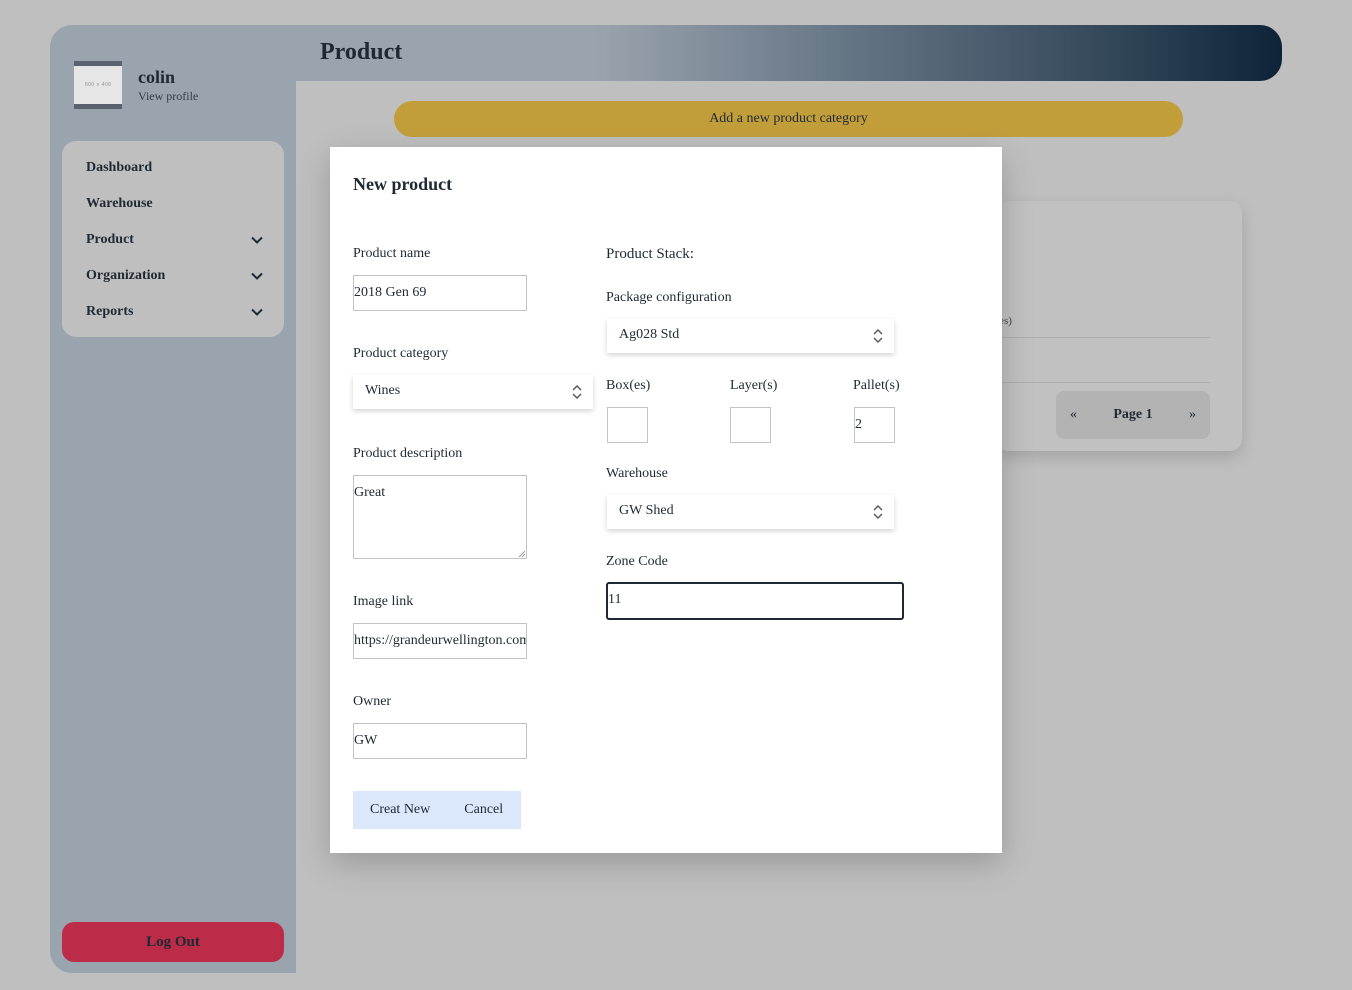  Describe the element at coordinates (627, 425) in the screenshot. I see `boxes-input` at that location.